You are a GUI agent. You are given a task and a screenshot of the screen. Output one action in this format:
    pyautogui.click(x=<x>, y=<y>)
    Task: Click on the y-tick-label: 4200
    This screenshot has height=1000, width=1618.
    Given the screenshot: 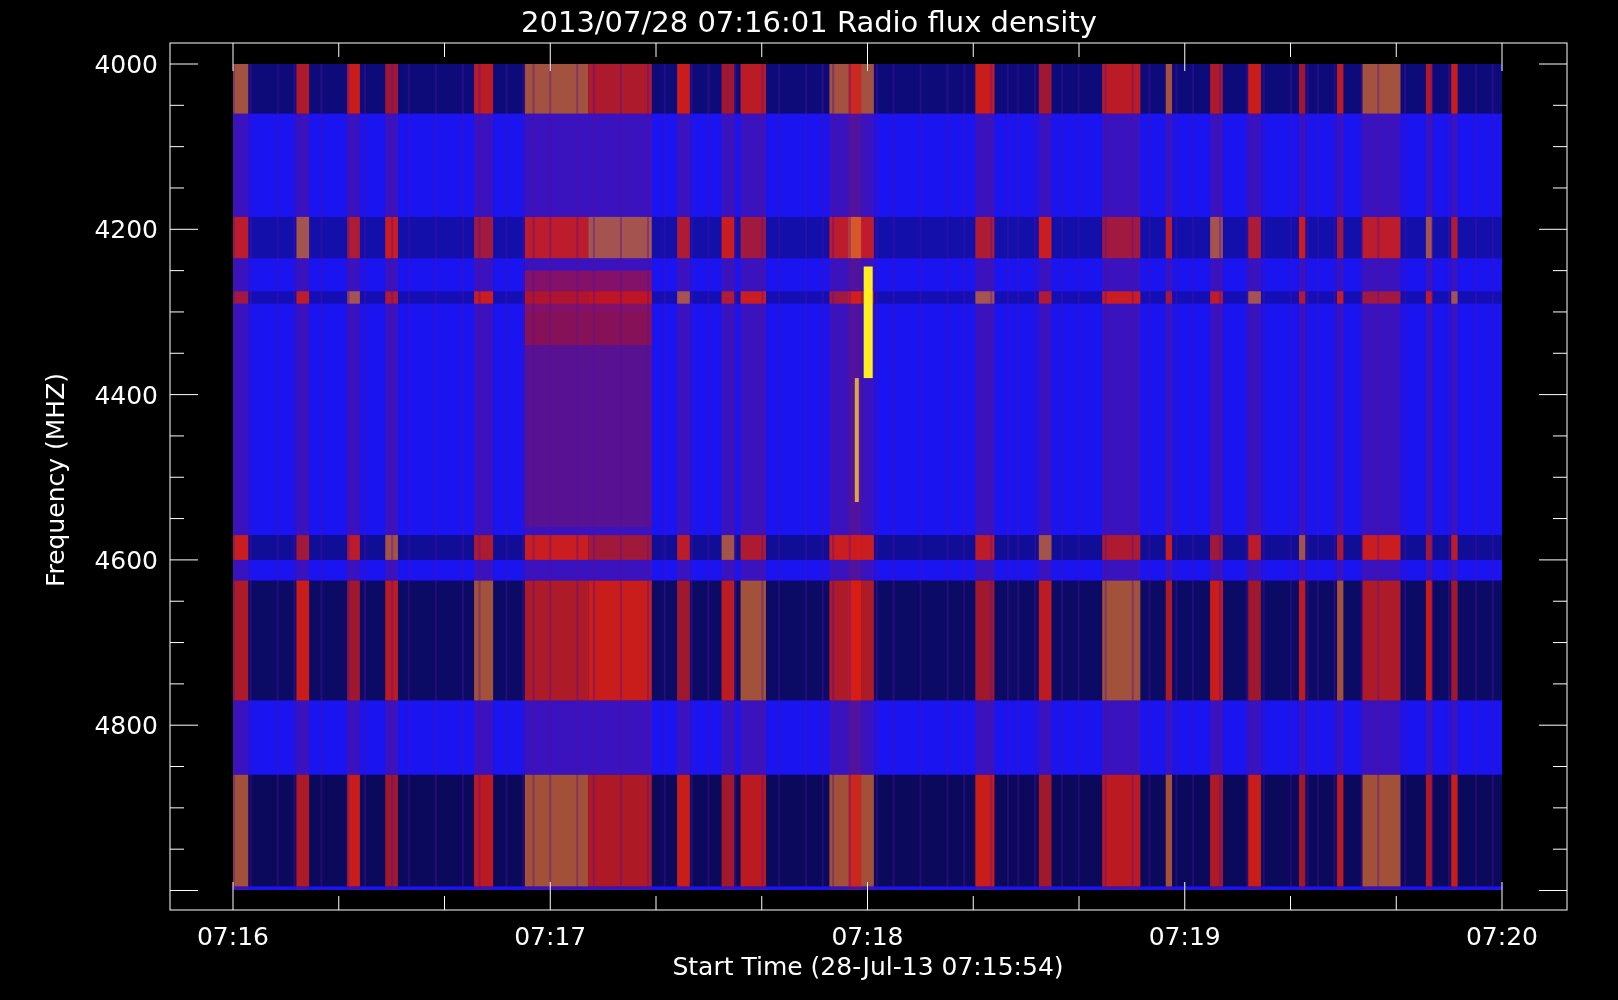 What is the action you would take?
    pyautogui.click(x=126, y=230)
    